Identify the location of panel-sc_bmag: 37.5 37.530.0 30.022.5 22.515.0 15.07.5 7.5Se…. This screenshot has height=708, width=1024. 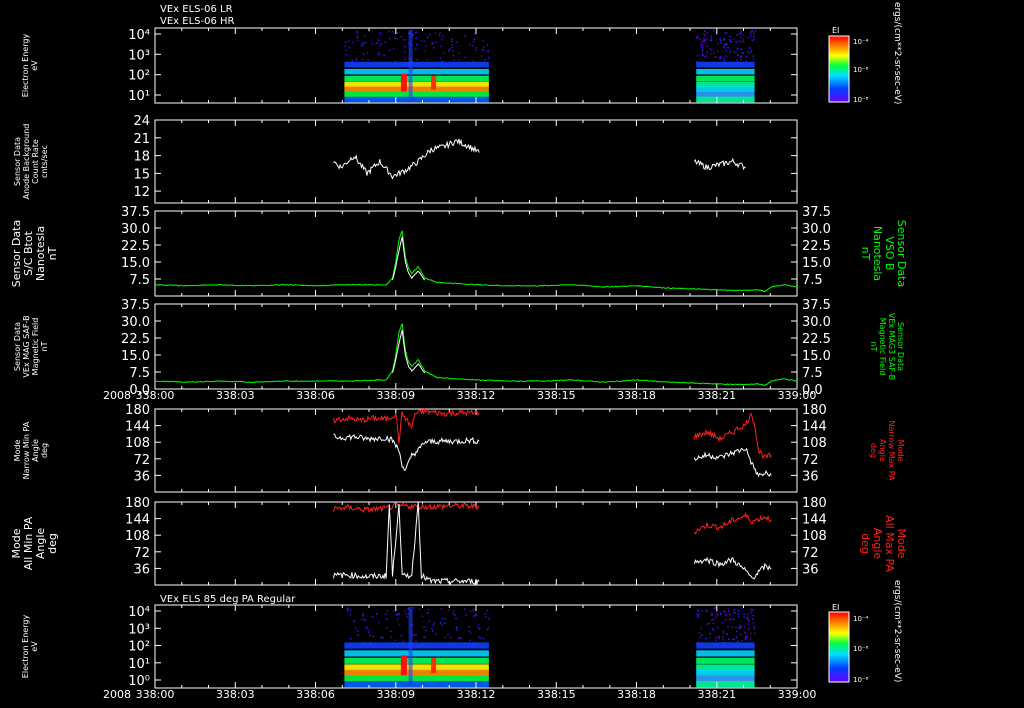
(459, 251).